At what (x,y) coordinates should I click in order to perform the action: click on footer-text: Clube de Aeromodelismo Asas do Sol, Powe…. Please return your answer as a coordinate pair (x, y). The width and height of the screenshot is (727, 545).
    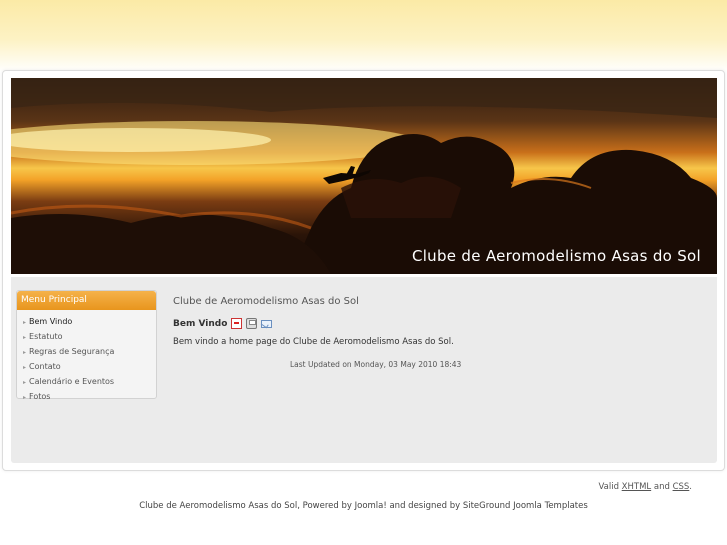
    Looking at the image, I should click on (363, 506).